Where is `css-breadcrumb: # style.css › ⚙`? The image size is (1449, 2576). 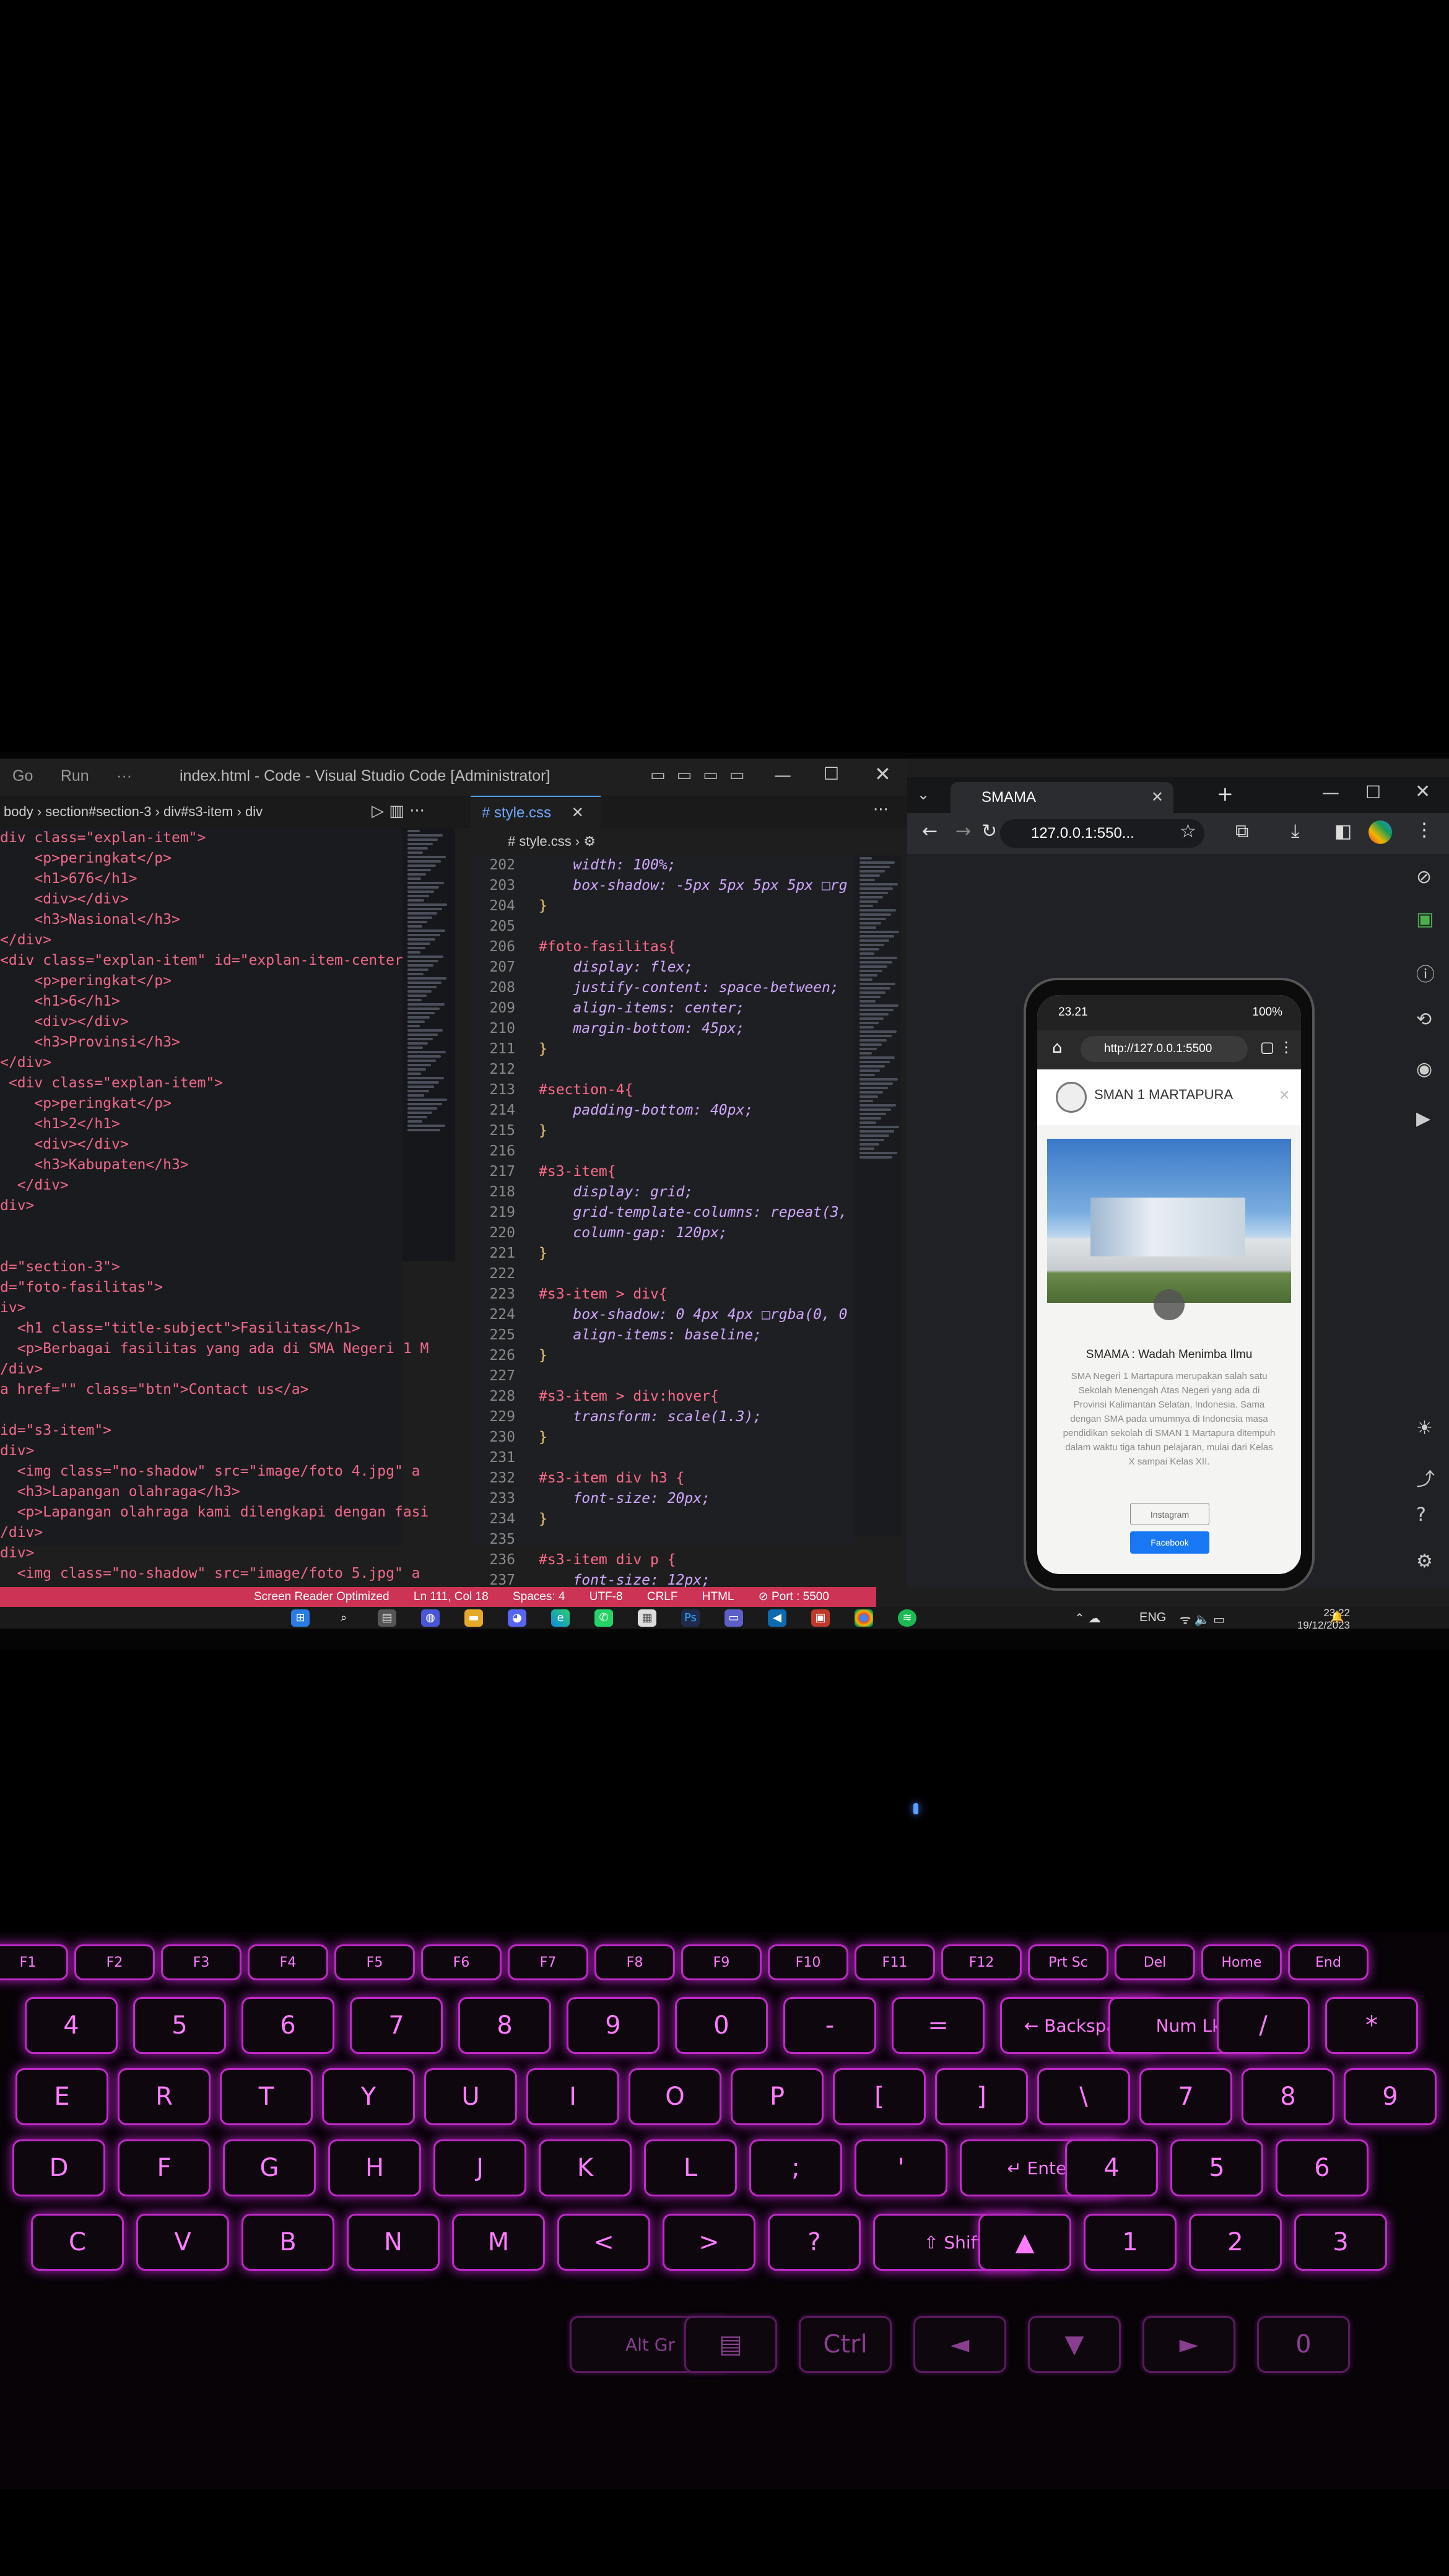
css-breadcrumb: # style.css › ⚙ is located at coordinates (707, 841).